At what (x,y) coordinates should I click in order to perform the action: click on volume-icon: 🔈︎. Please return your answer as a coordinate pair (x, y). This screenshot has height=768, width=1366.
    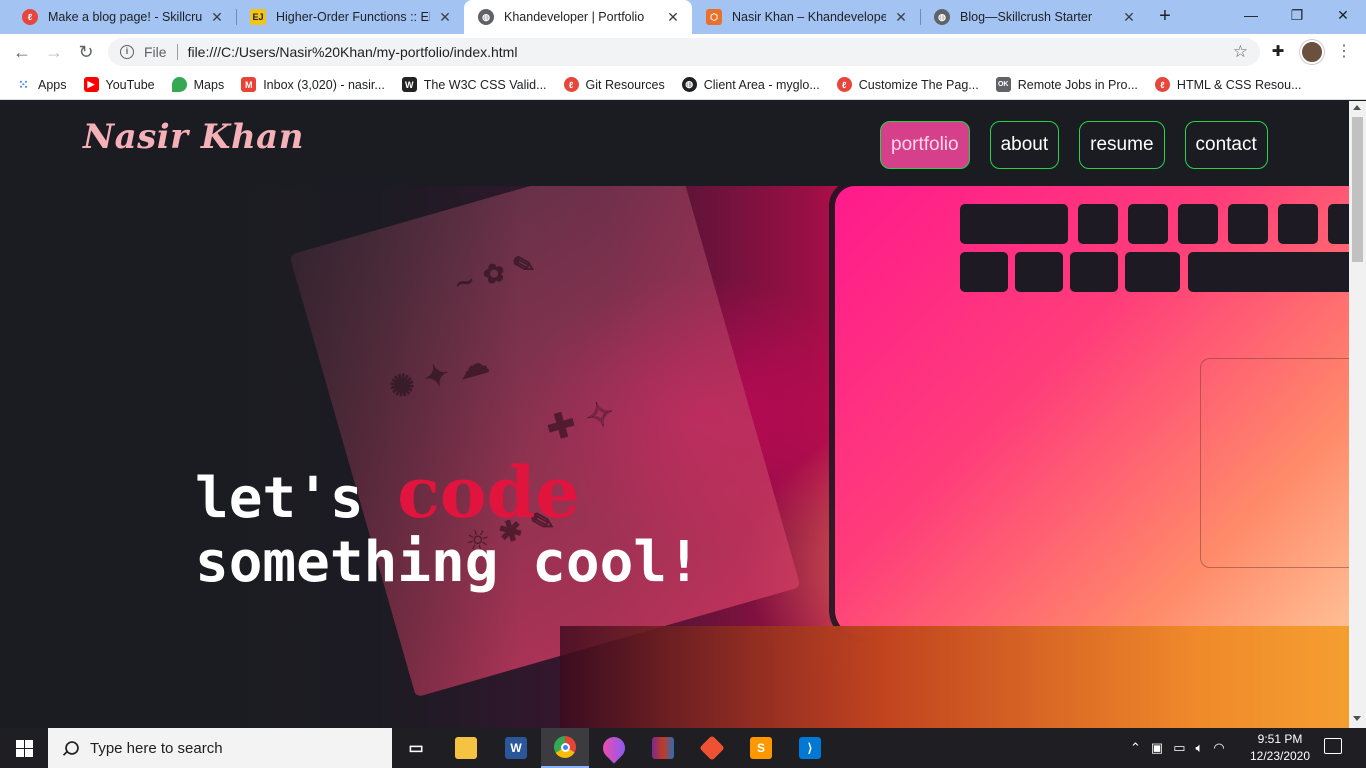
    Looking at the image, I should click on (1200, 748).